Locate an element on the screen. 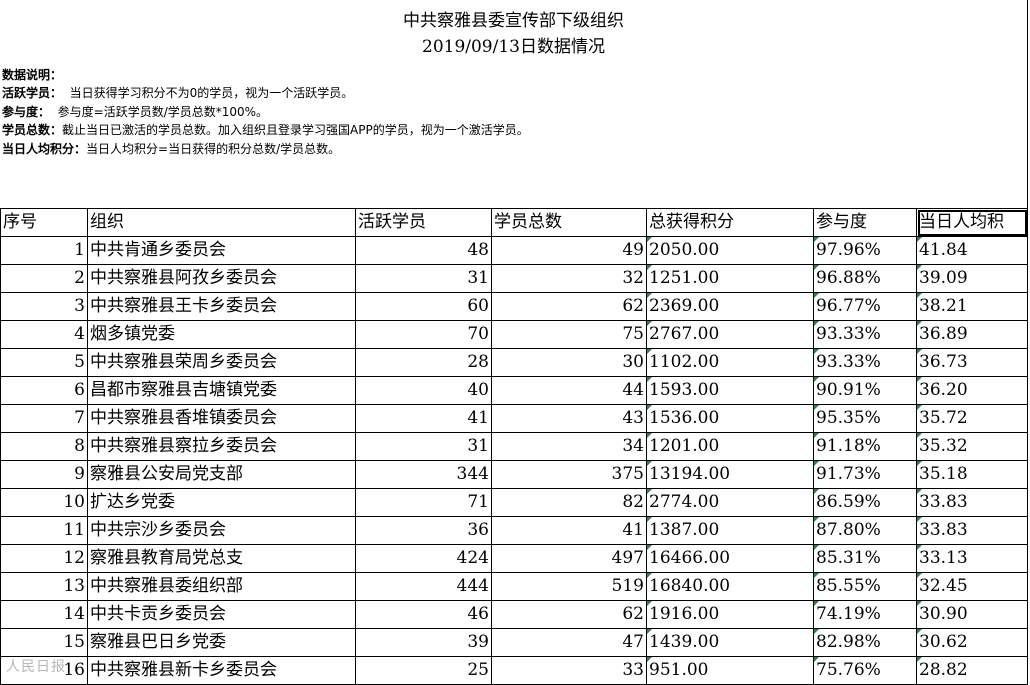 The height and width of the screenshot is (685, 1030). cell-org: 中共察雅县阿孜乡委员会 is located at coordinates (221, 278).